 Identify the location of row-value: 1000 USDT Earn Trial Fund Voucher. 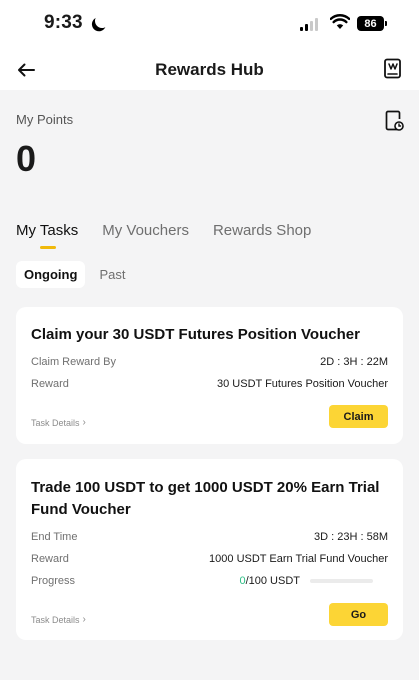
(298, 559).